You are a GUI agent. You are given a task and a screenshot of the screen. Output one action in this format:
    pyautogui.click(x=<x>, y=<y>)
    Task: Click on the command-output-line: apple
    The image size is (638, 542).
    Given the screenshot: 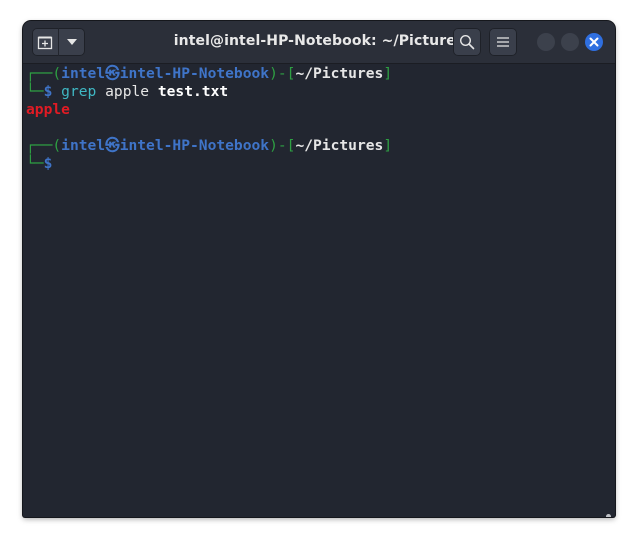 What is the action you would take?
    pyautogui.click(x=48, y=110)
    